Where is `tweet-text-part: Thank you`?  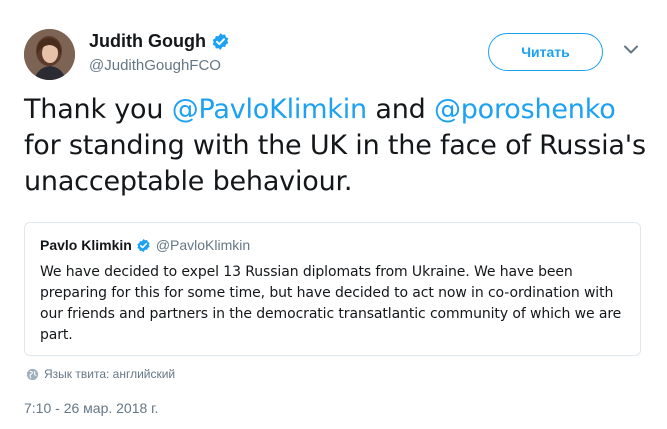
tweet-text-part: Thank you is located at coordinates (98, 109).